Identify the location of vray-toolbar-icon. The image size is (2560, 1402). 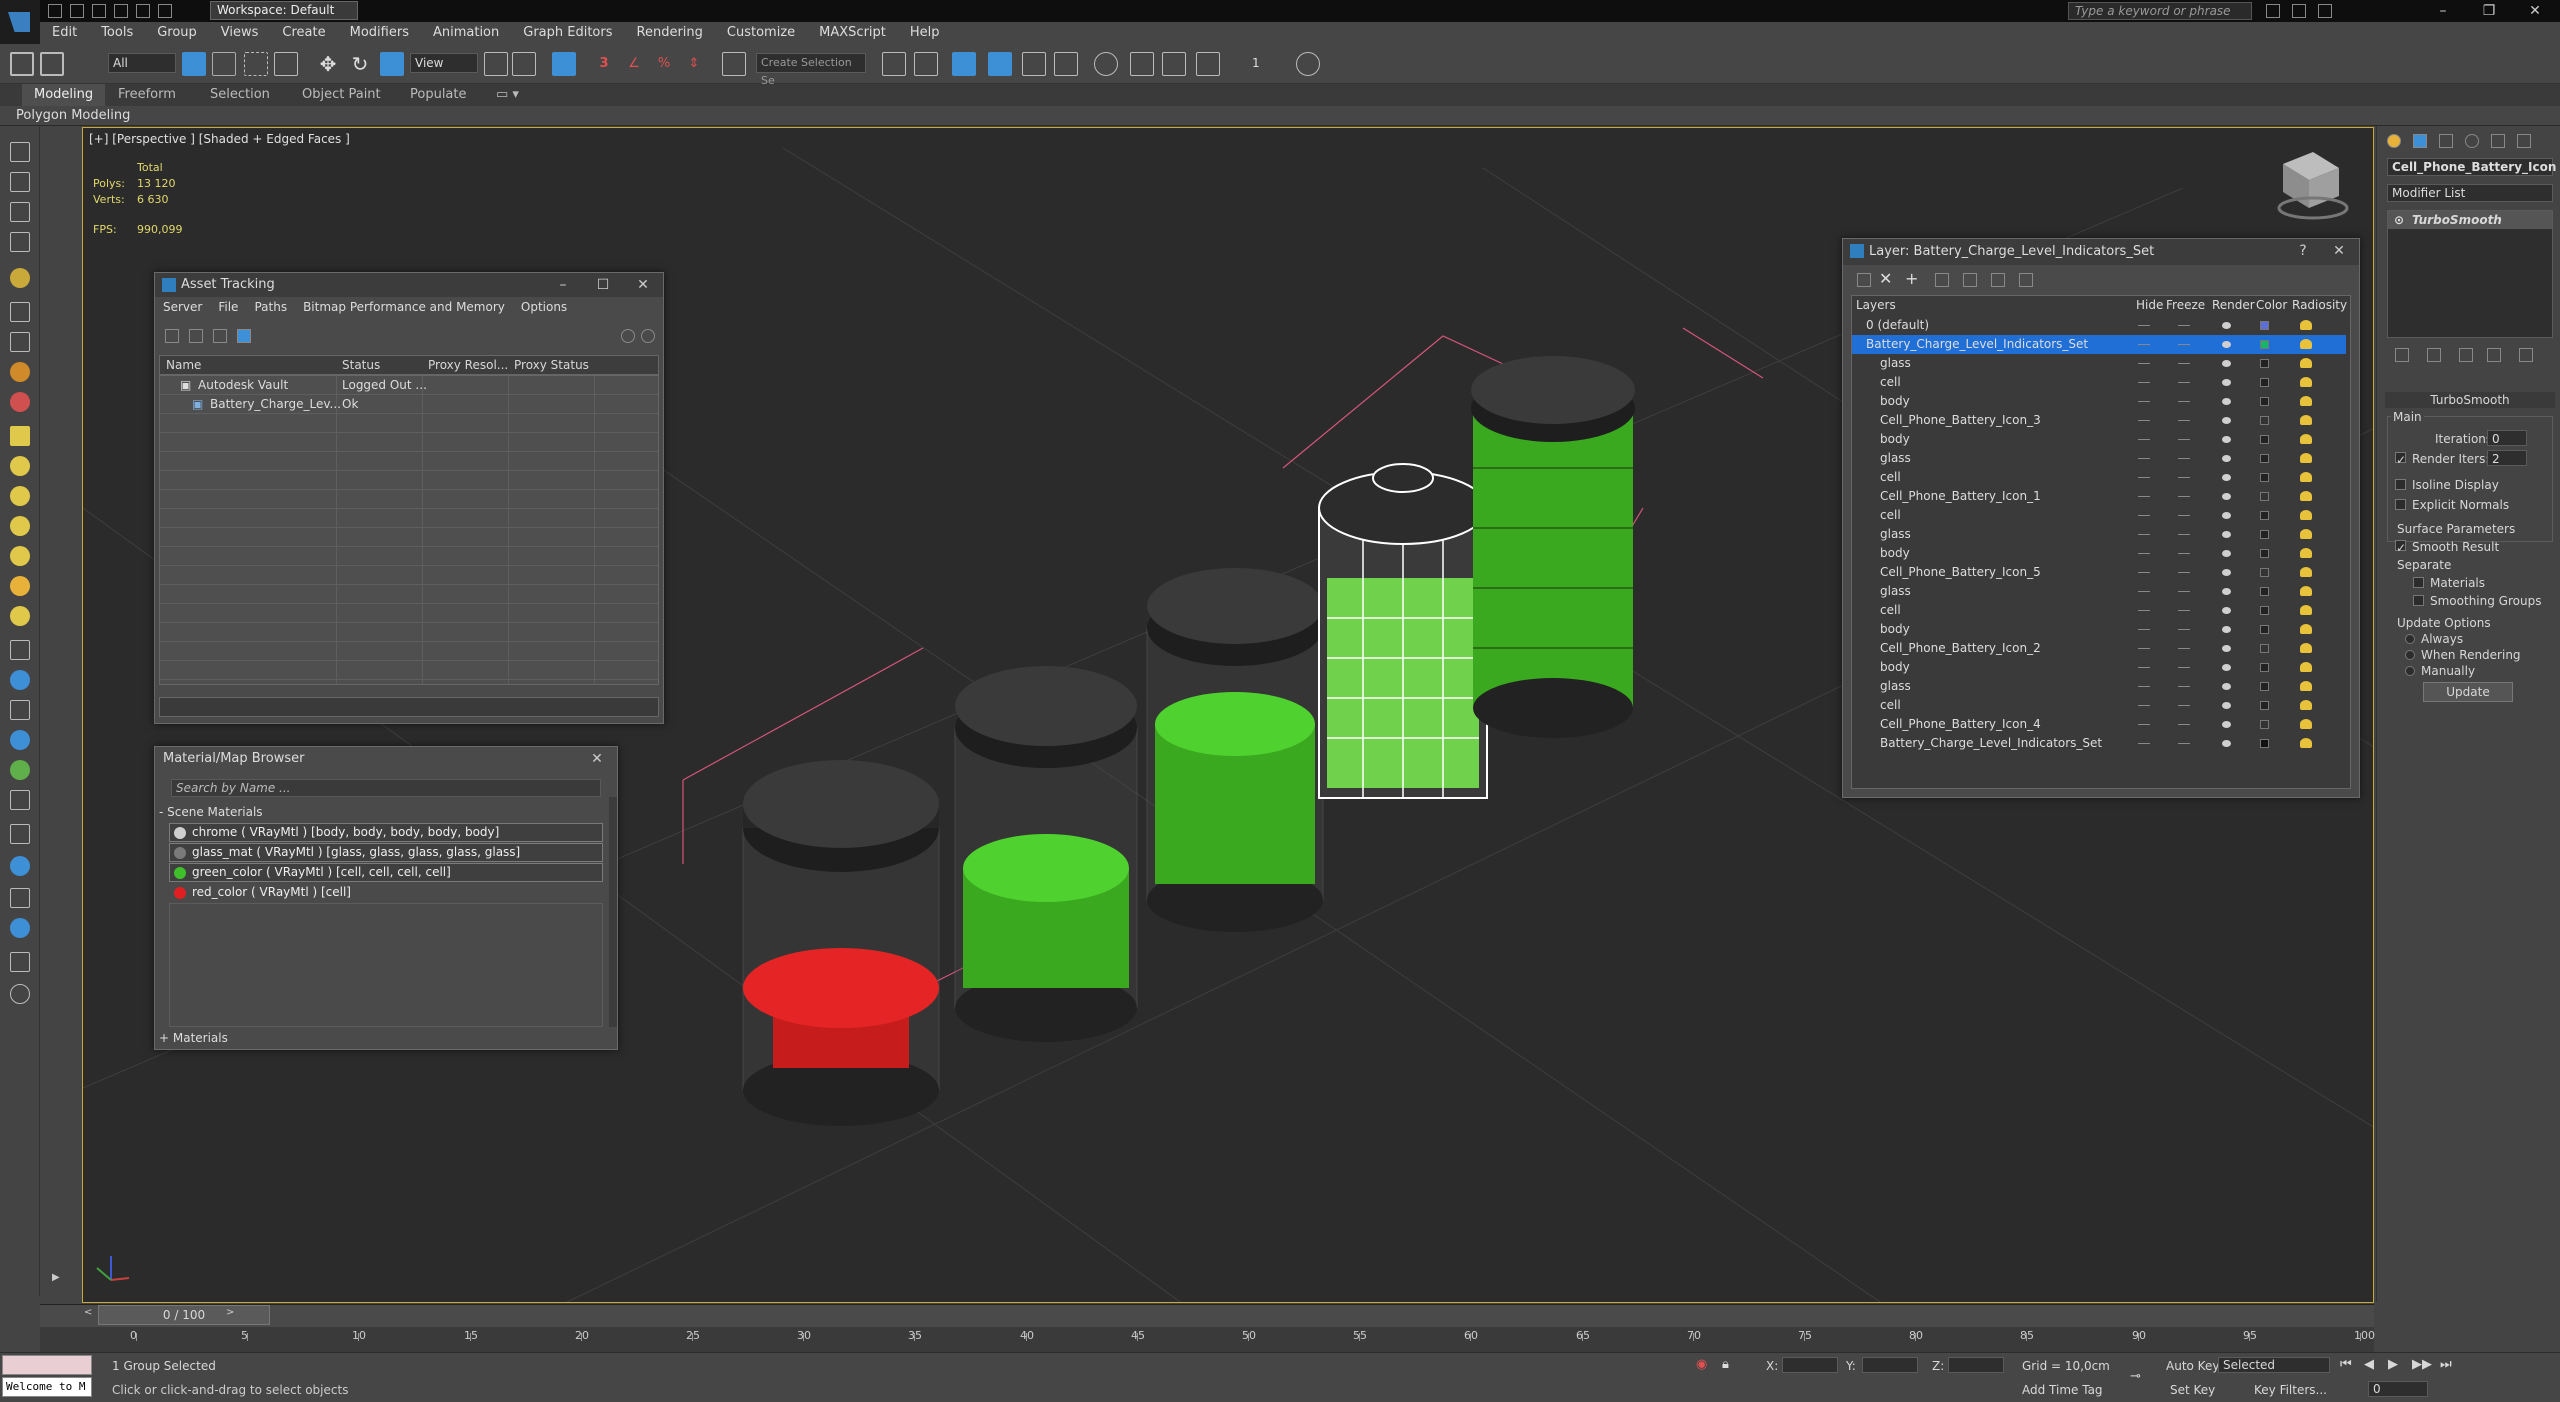
(1308, 64).